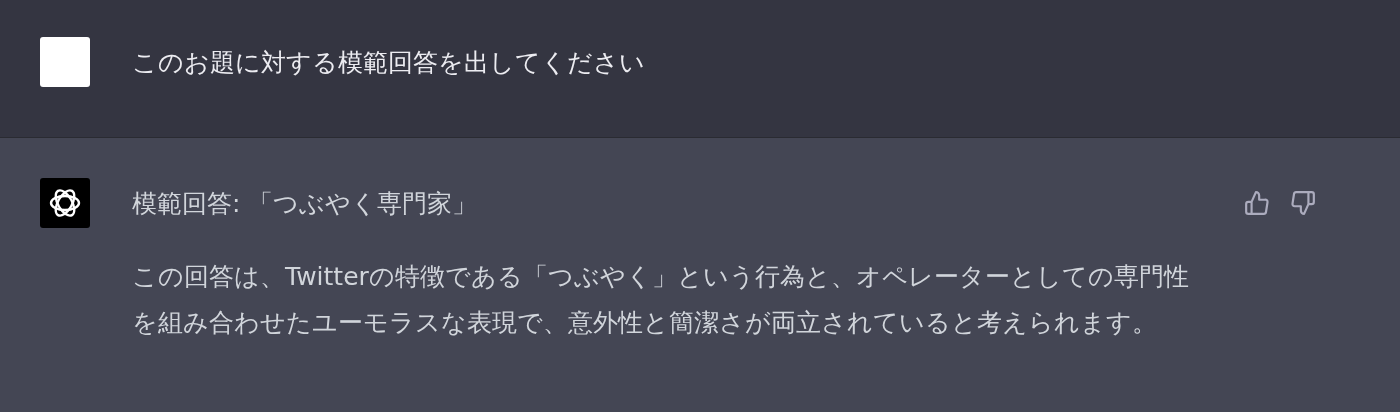 The image size is (1400, 412). I want to click on thumbs-down-icon, so click(1303, 203).